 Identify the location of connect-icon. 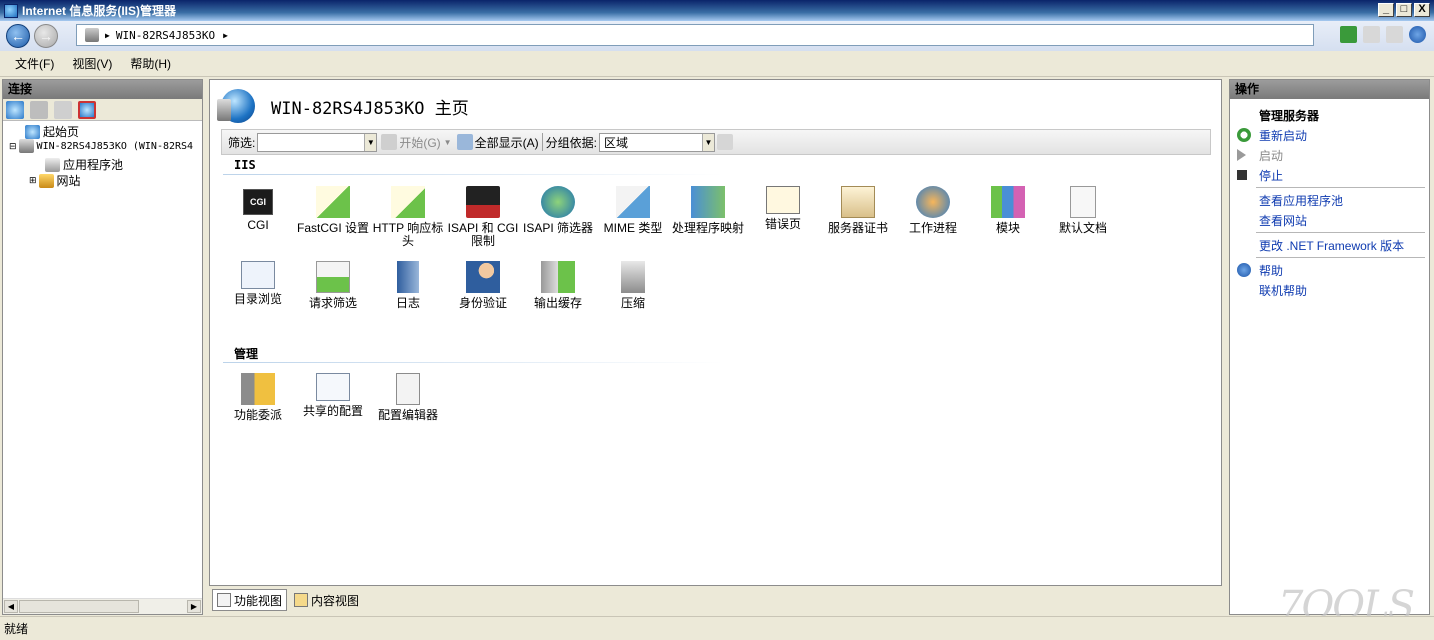
(15, 109).